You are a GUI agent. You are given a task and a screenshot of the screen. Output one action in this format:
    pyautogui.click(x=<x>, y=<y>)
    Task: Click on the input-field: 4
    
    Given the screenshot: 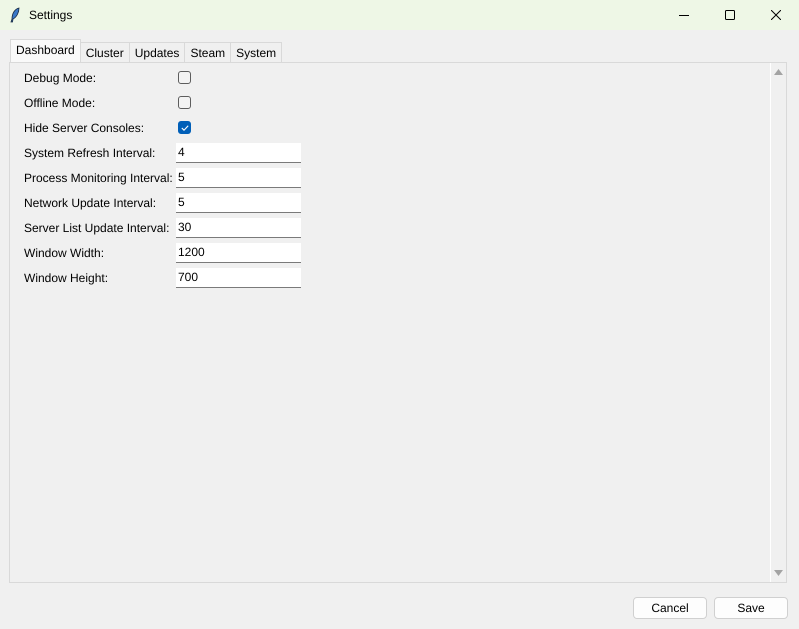 What is the action you would take?
    pyautogui.click(x=238, y=152)
    